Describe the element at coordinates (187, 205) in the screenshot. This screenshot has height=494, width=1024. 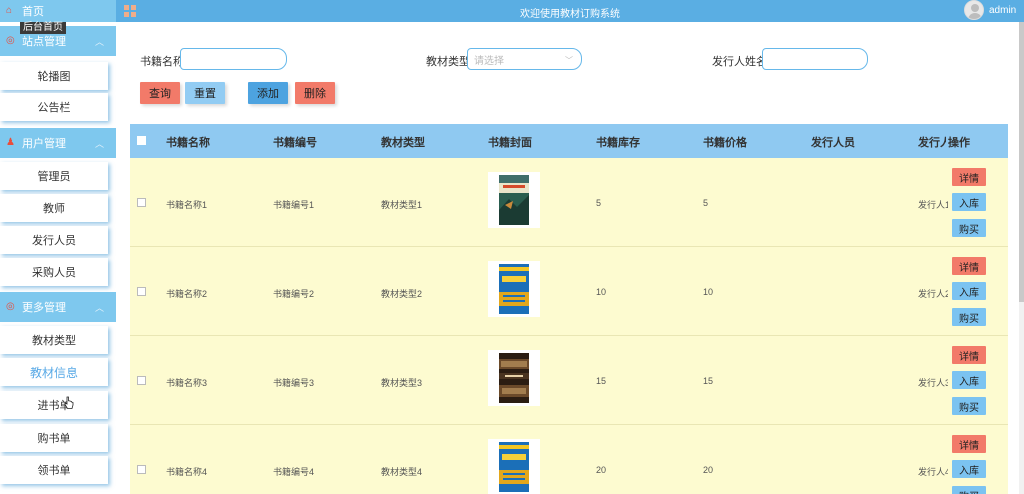
I see `cell-name: 书籍名称1` at that location.